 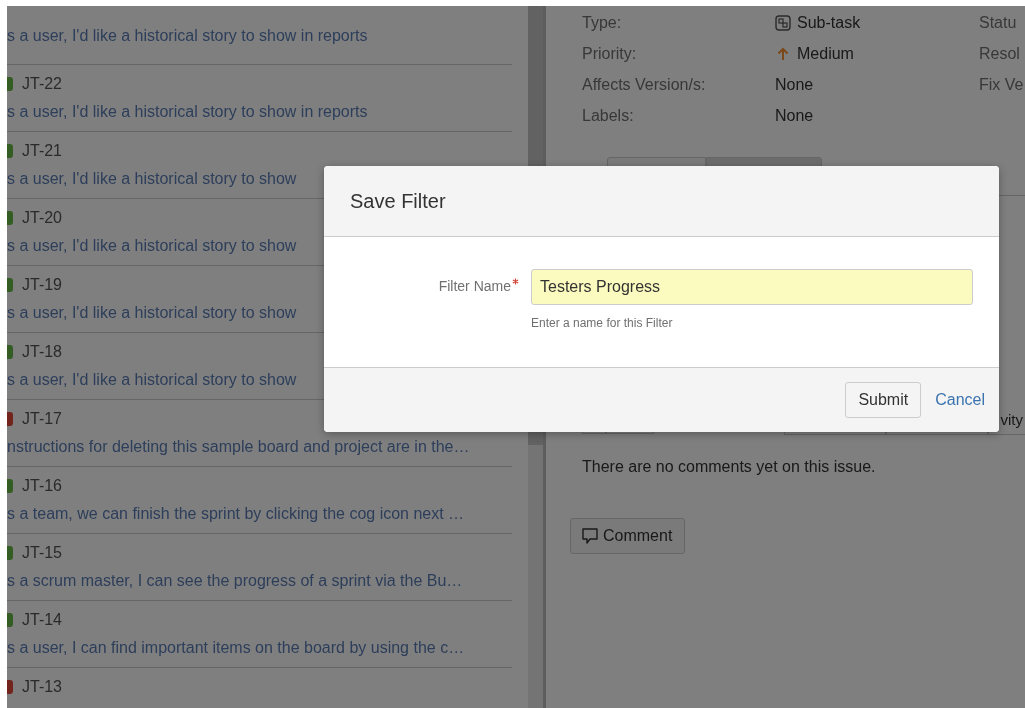 What do you see at coordinates (644, 85) in the screenshot?
I see `field-label: Affects Version/s:` at bounding box center [644, 85].